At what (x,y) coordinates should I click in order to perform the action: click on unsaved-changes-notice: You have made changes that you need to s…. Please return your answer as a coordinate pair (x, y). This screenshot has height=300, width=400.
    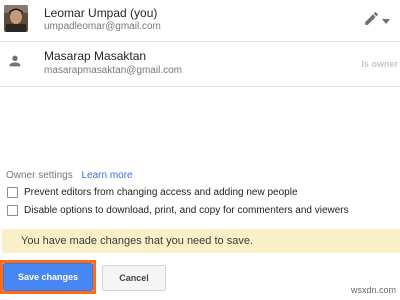
    Looking at the image, I should click on (201, 241).